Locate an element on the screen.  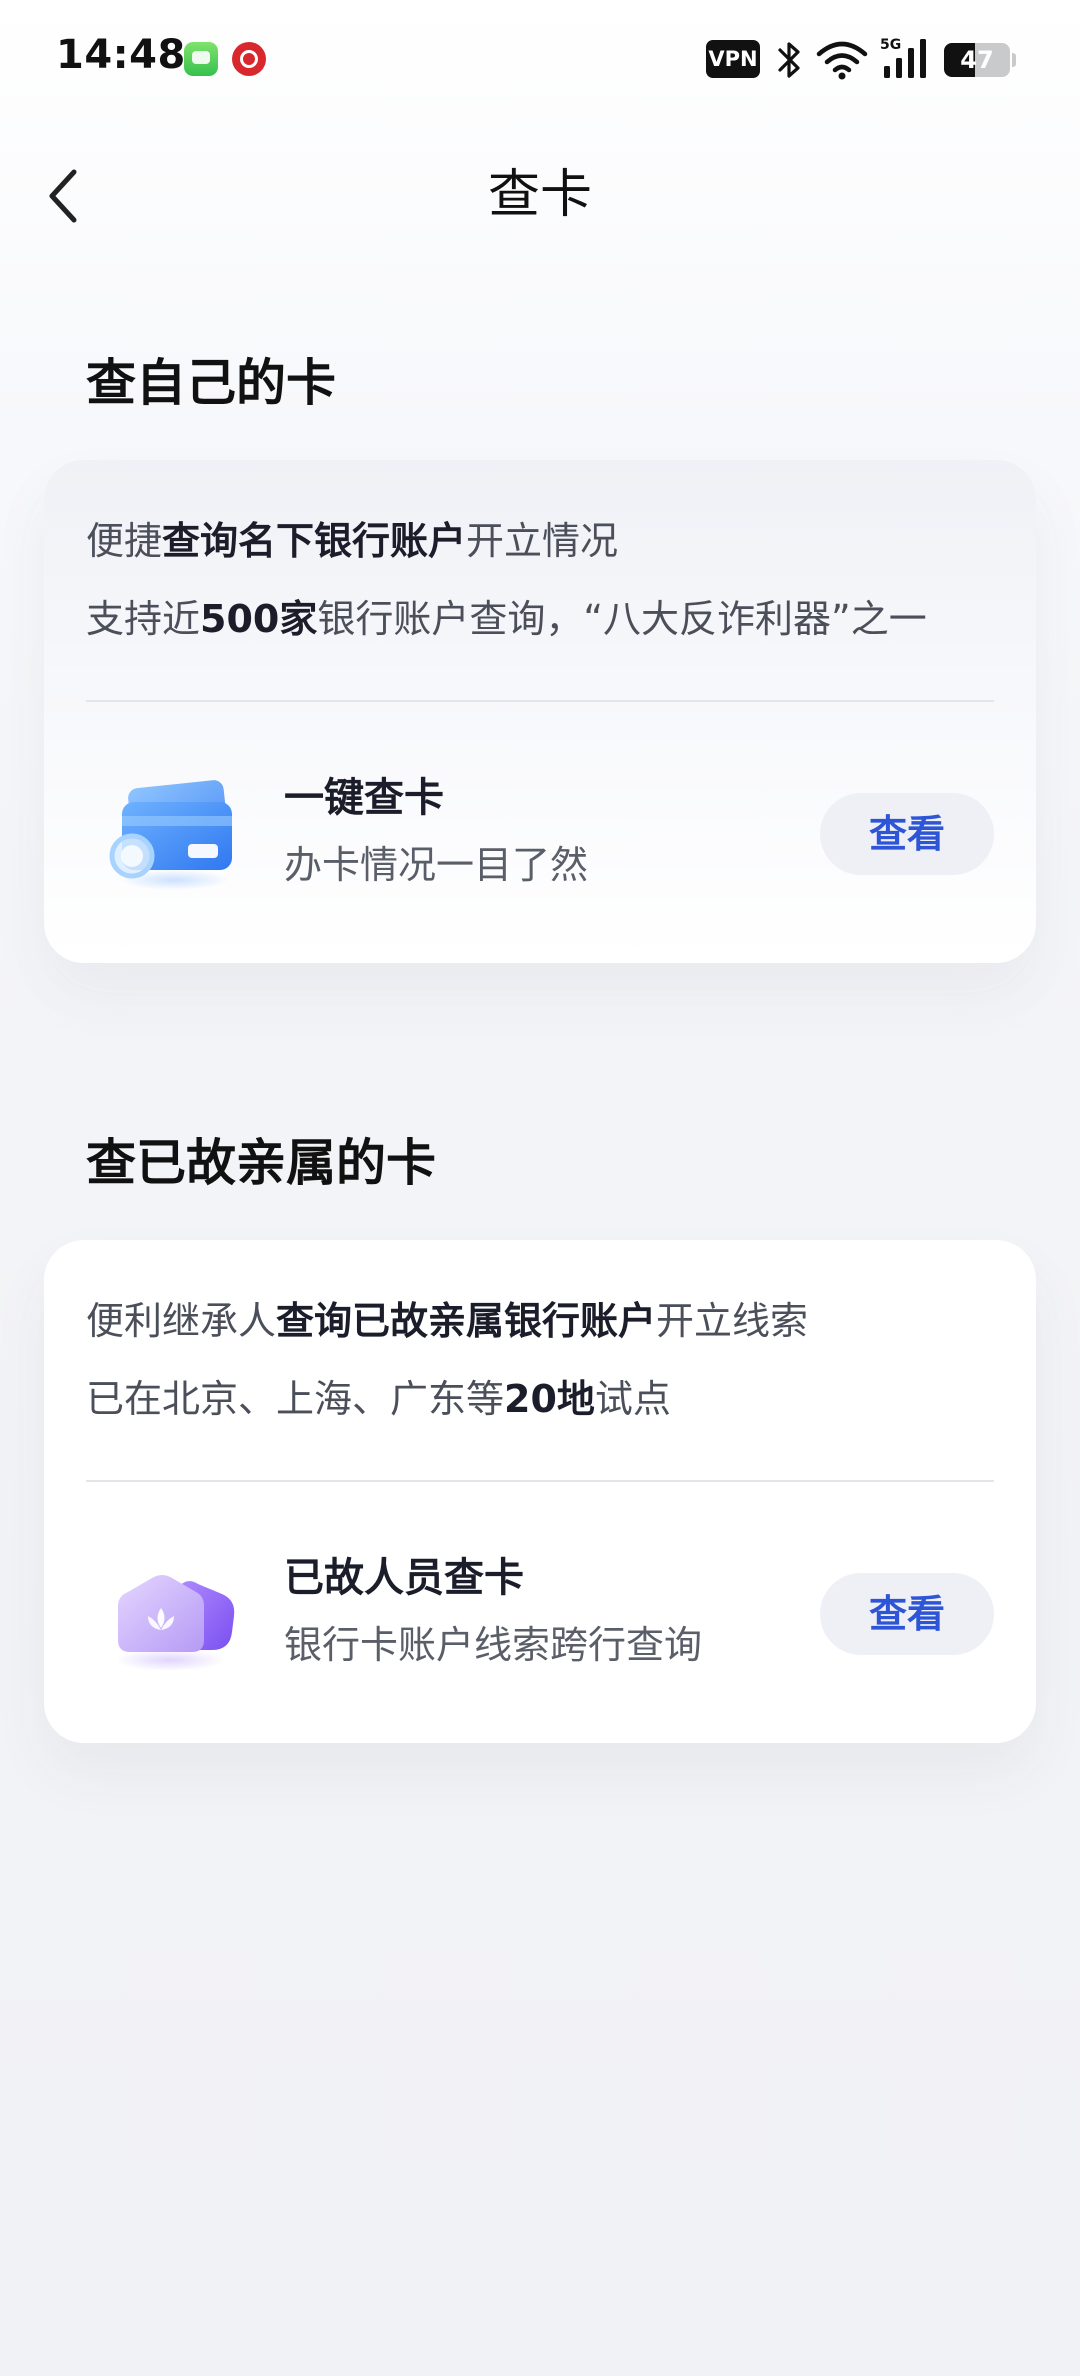
description-highlight: 500家 is located at coordinates (259, 619).